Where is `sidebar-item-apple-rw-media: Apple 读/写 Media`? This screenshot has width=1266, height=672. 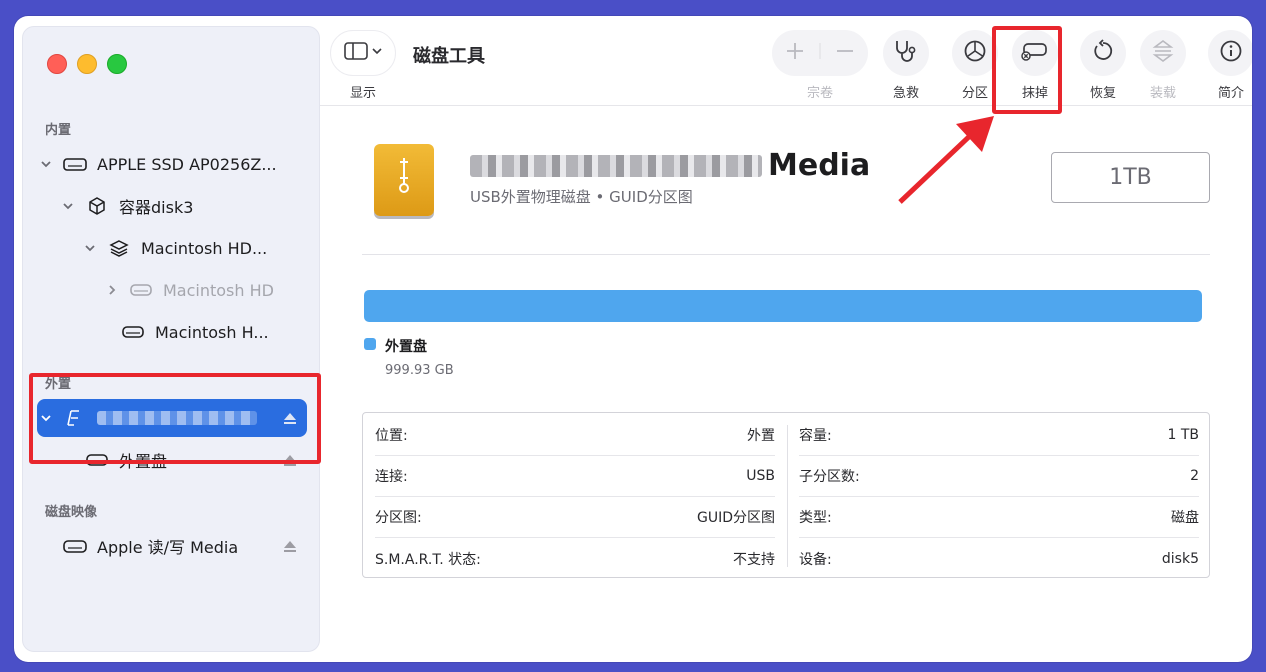
sidebar-item-apple-rw-media: Apple 读/写 Media is located at coordinates (172, 546).